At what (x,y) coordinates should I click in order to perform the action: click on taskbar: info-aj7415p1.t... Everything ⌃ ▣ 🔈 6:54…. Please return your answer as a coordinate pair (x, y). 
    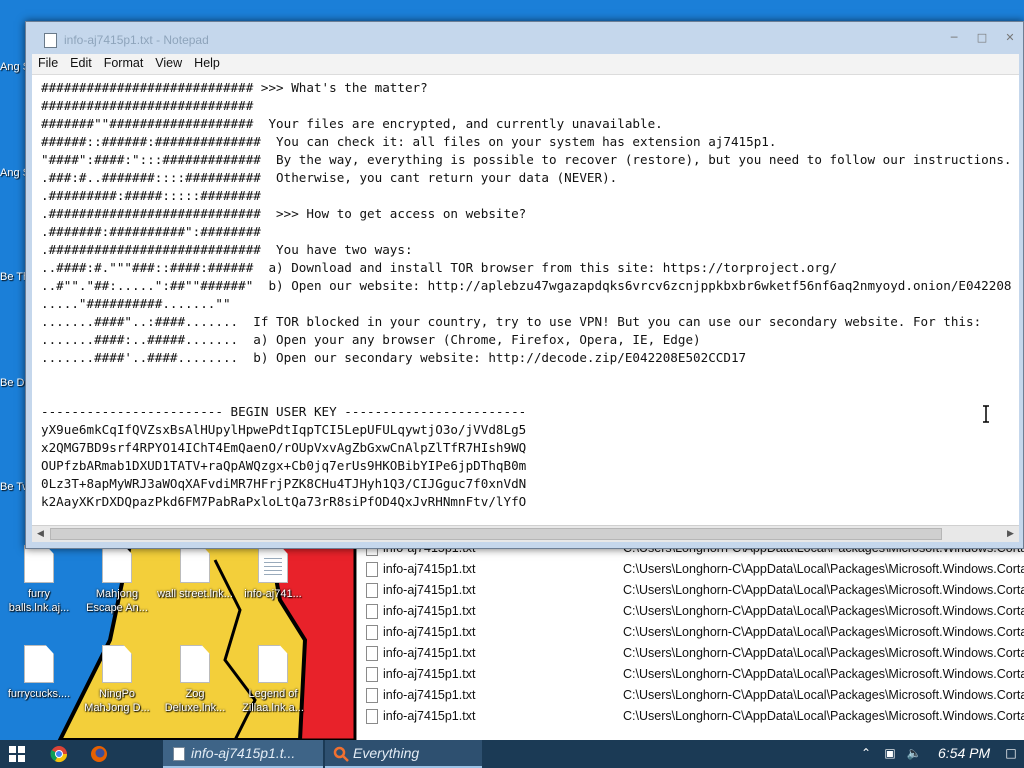
    Looking at the image, I should click on (512, 754).